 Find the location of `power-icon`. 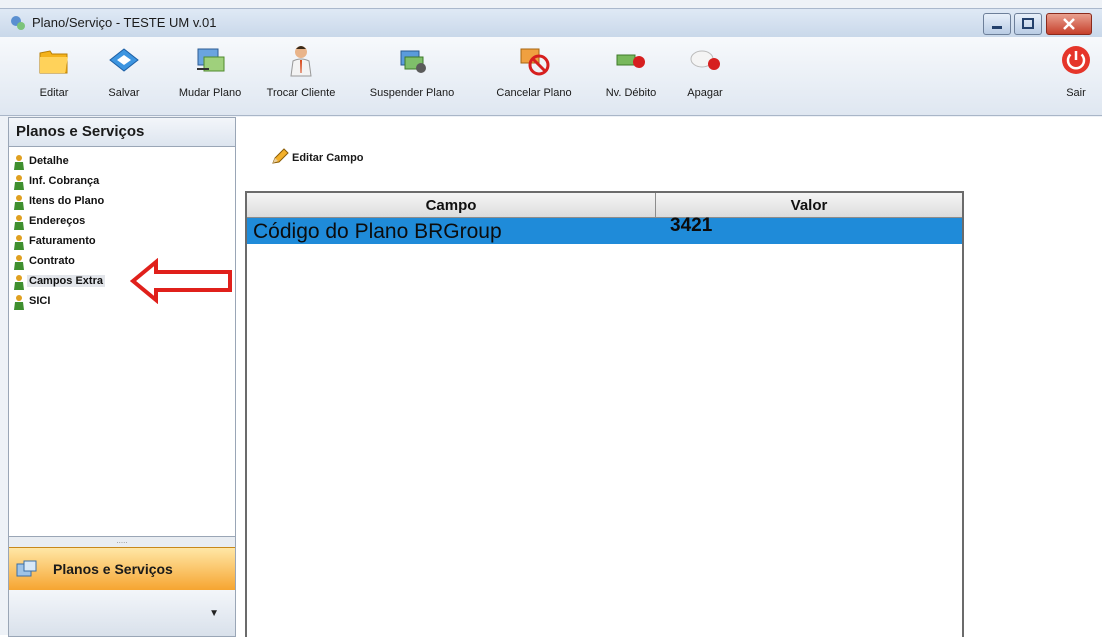

power-icon is located at coordinates (1076, 60).